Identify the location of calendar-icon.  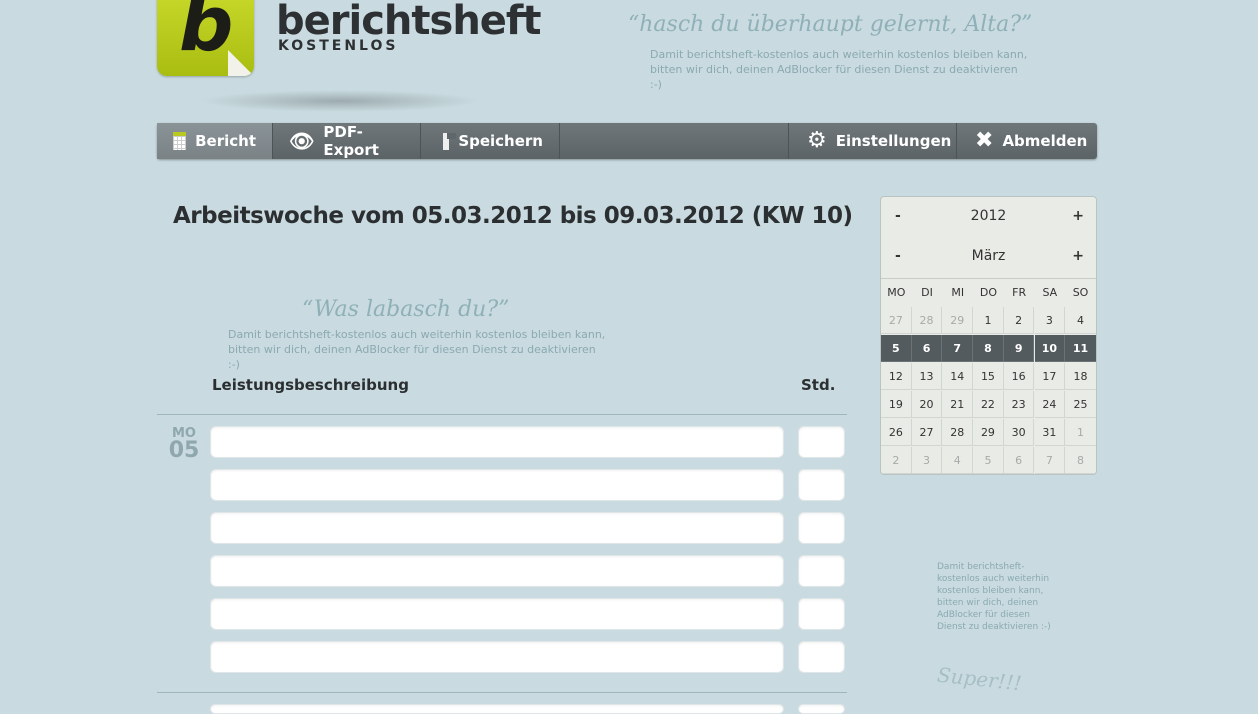
(180, 141).